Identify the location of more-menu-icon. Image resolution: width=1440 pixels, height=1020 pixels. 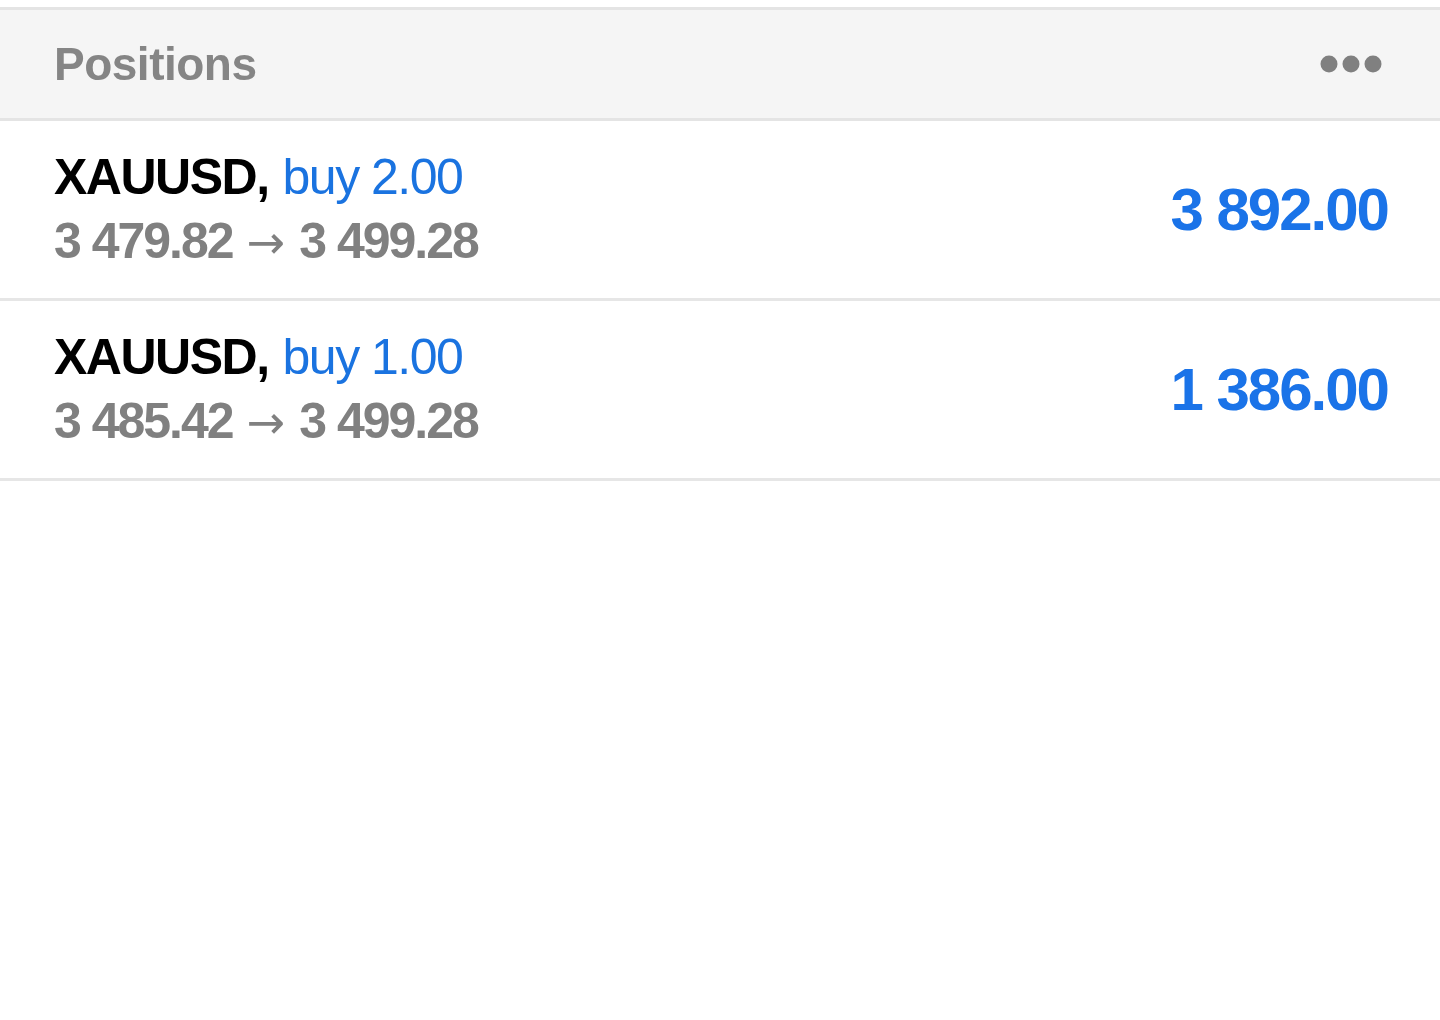
(1351, 64).